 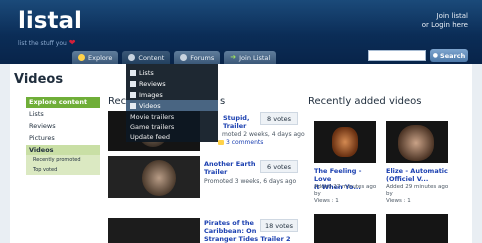 I want to click on sidebar-item-videos: Videos, so click(x=63, y=150).